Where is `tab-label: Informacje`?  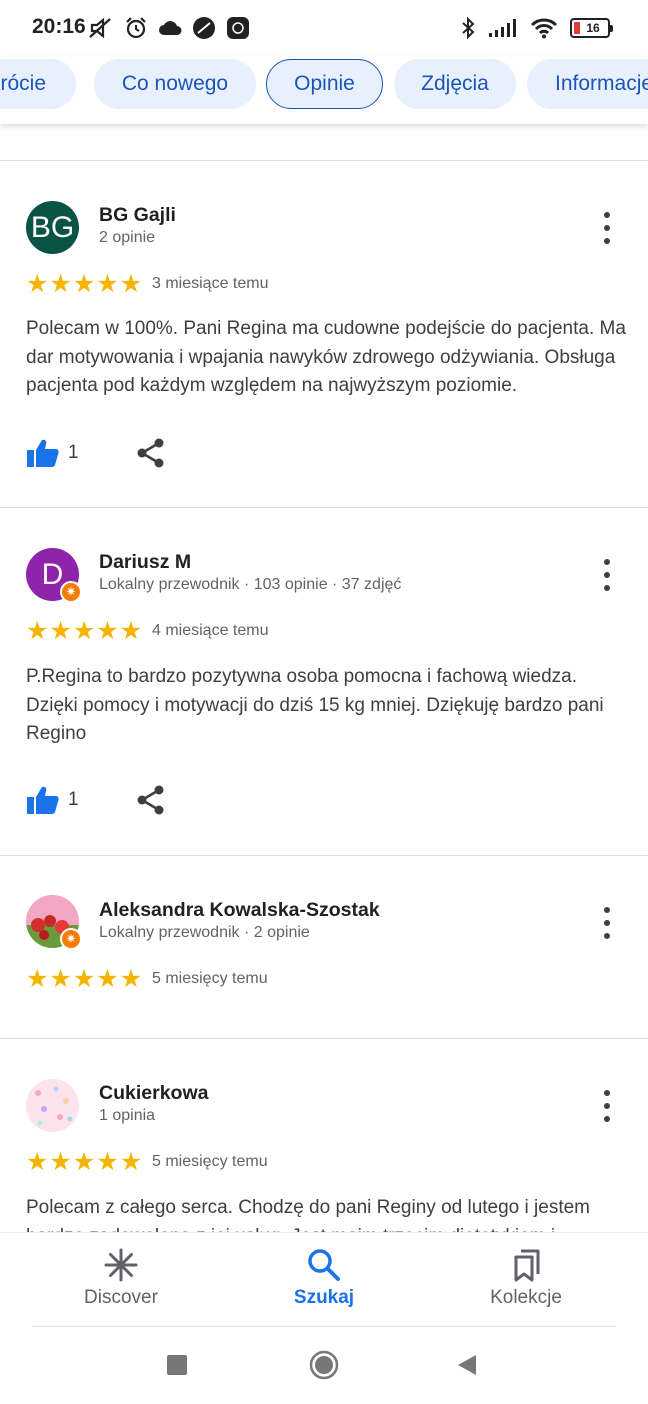
tab-label: Informacje is located at coordinates (601, 83).